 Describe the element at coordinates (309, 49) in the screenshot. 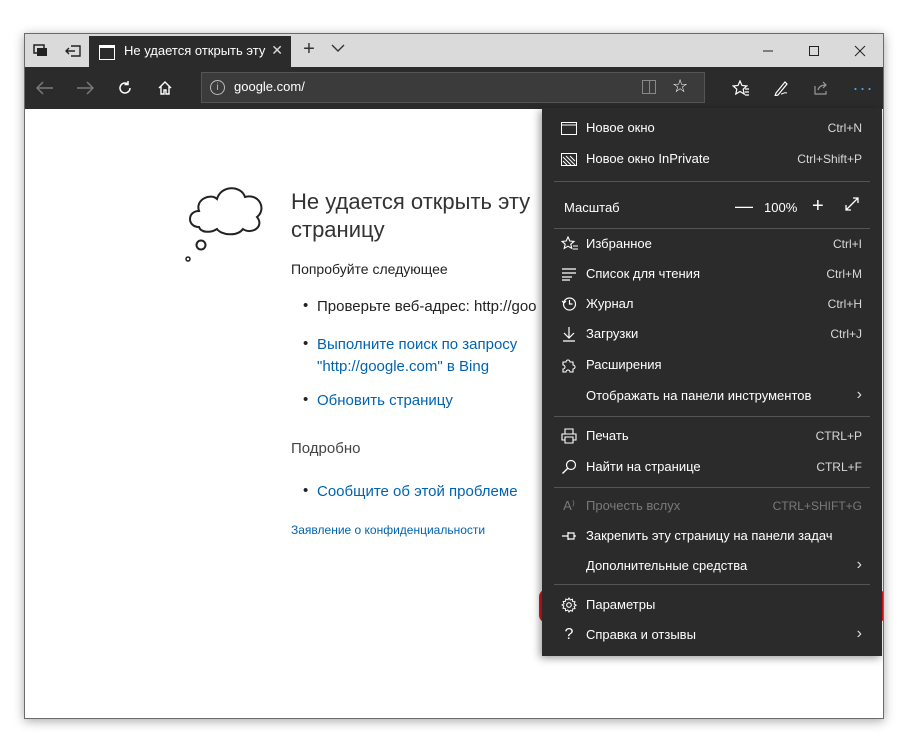

I see `new-tab-button: +` at that location.